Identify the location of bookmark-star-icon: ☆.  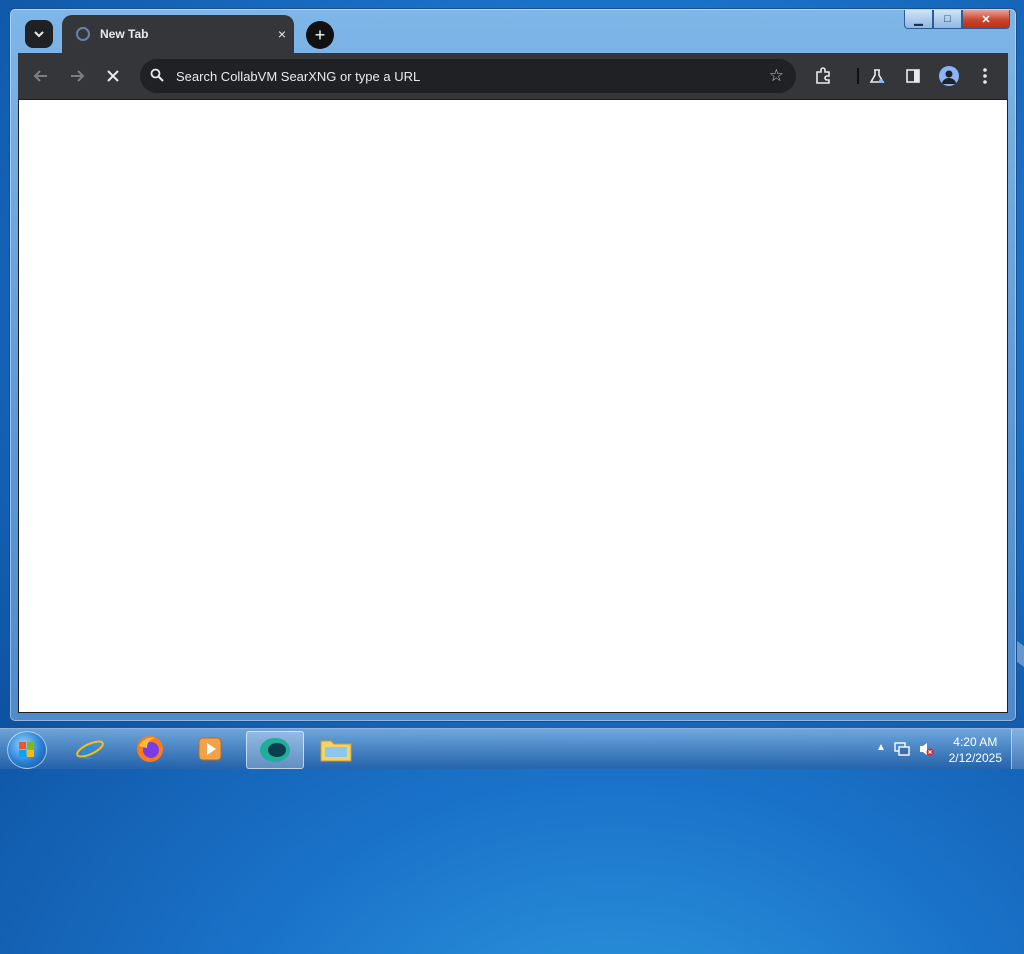
(776, 76).